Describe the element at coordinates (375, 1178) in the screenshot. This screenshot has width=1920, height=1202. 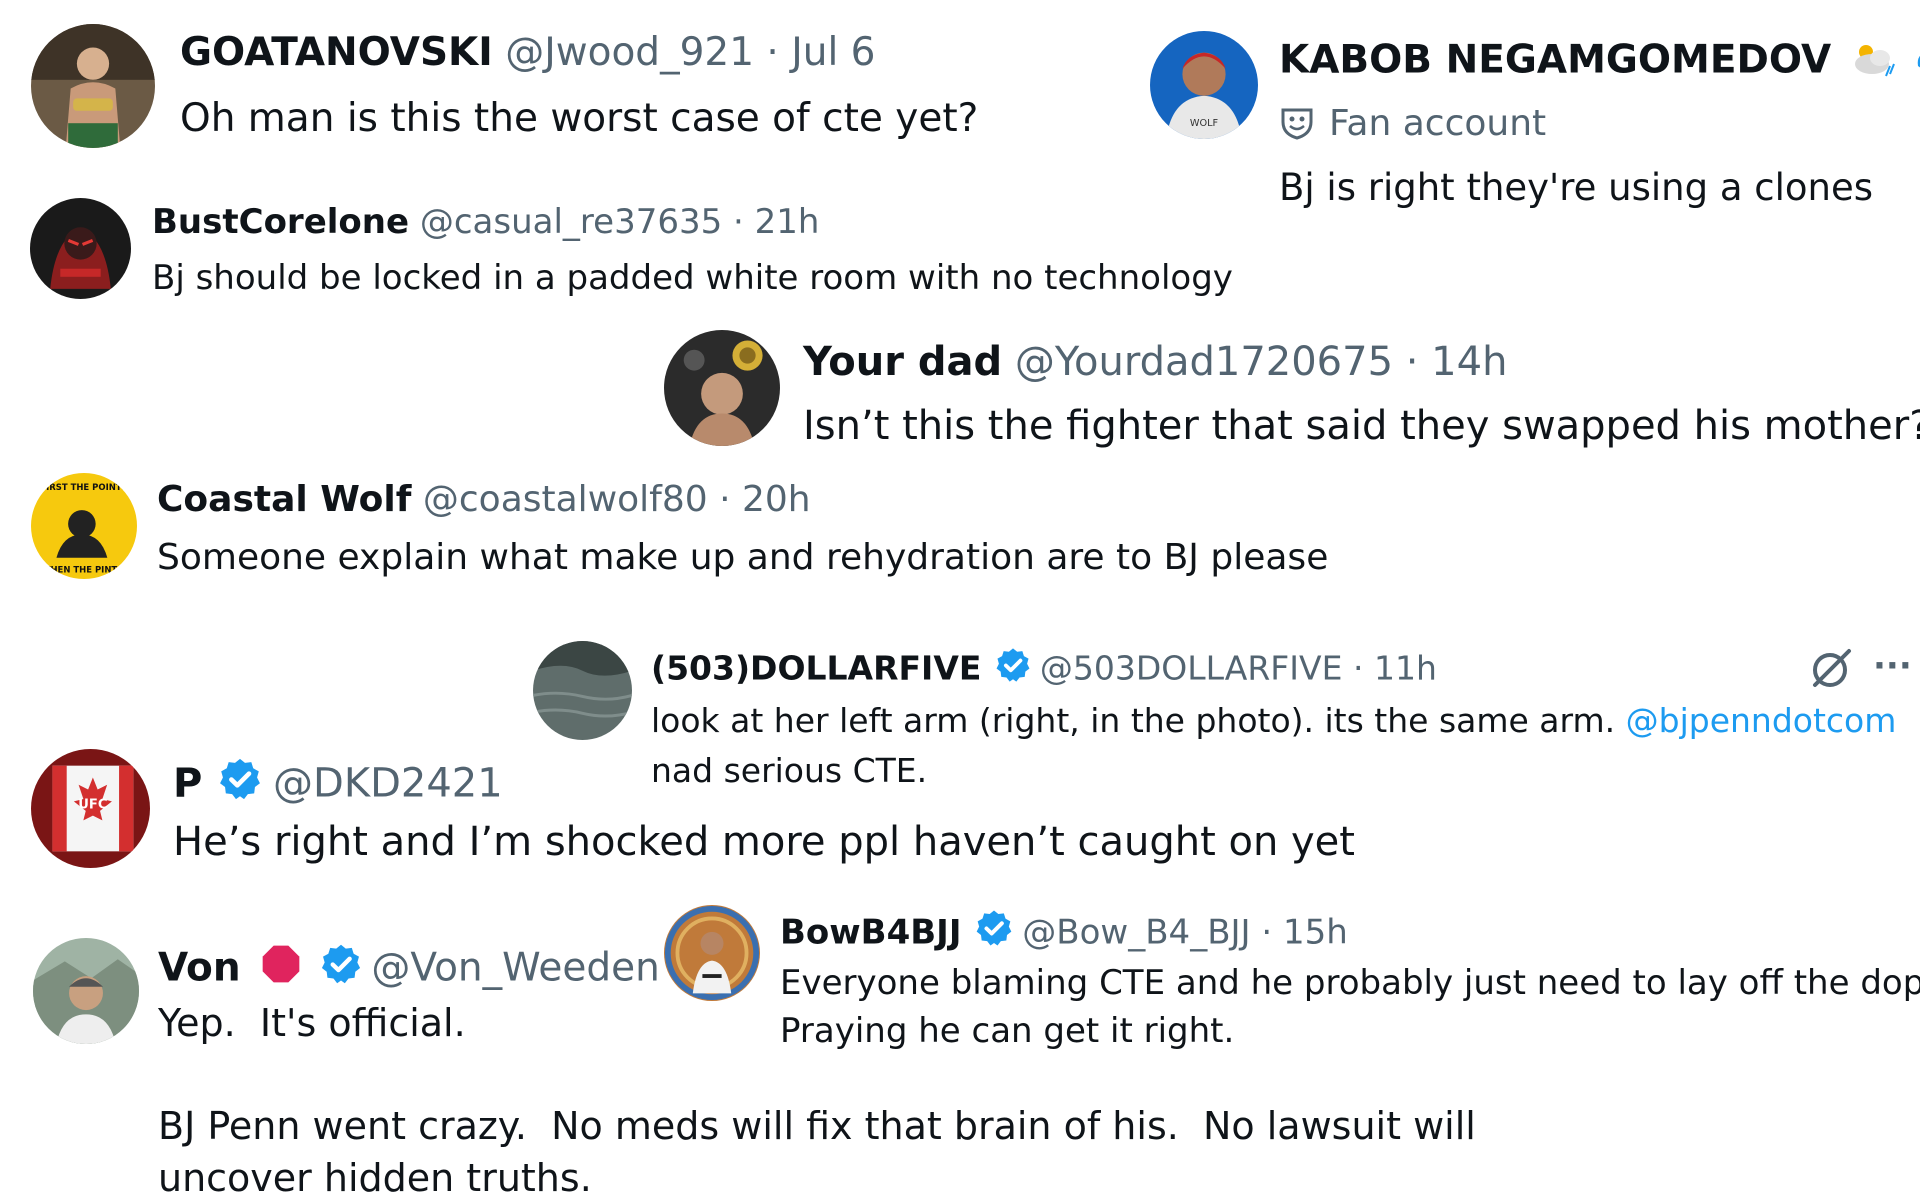
I see `post-text-line-3: uncover hidden truths.` at that location.